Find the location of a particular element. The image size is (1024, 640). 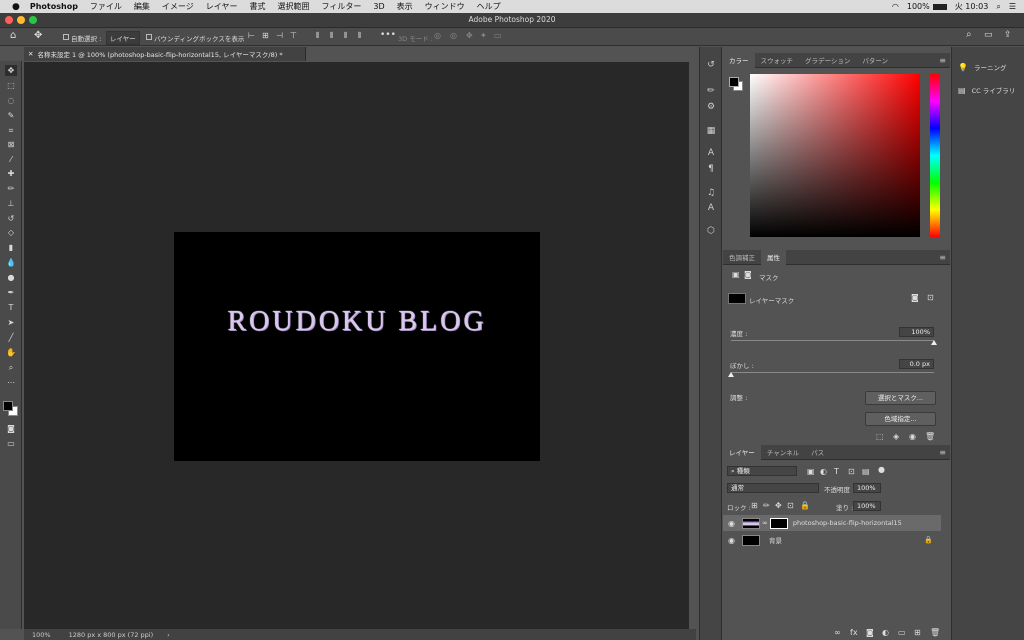

menu-app-name: Photoshop is located at coordinates (54, 6).